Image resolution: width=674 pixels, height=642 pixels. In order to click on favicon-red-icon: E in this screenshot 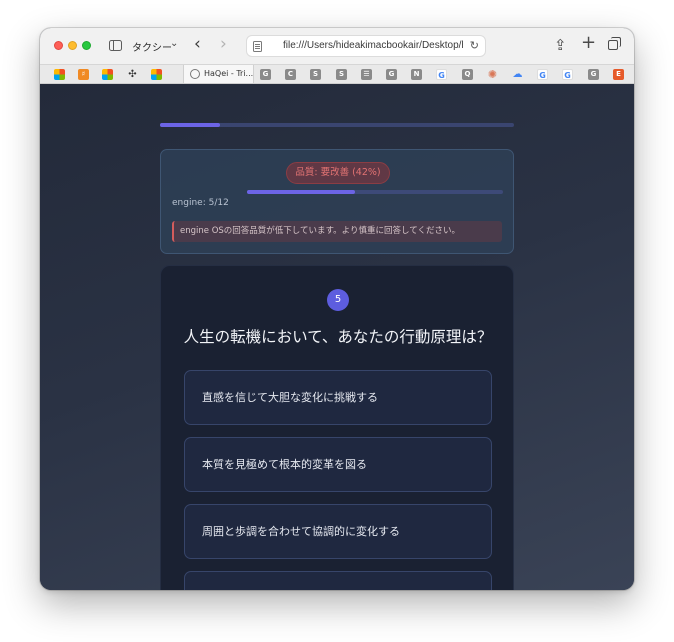, I will do `click(618, 74)`.